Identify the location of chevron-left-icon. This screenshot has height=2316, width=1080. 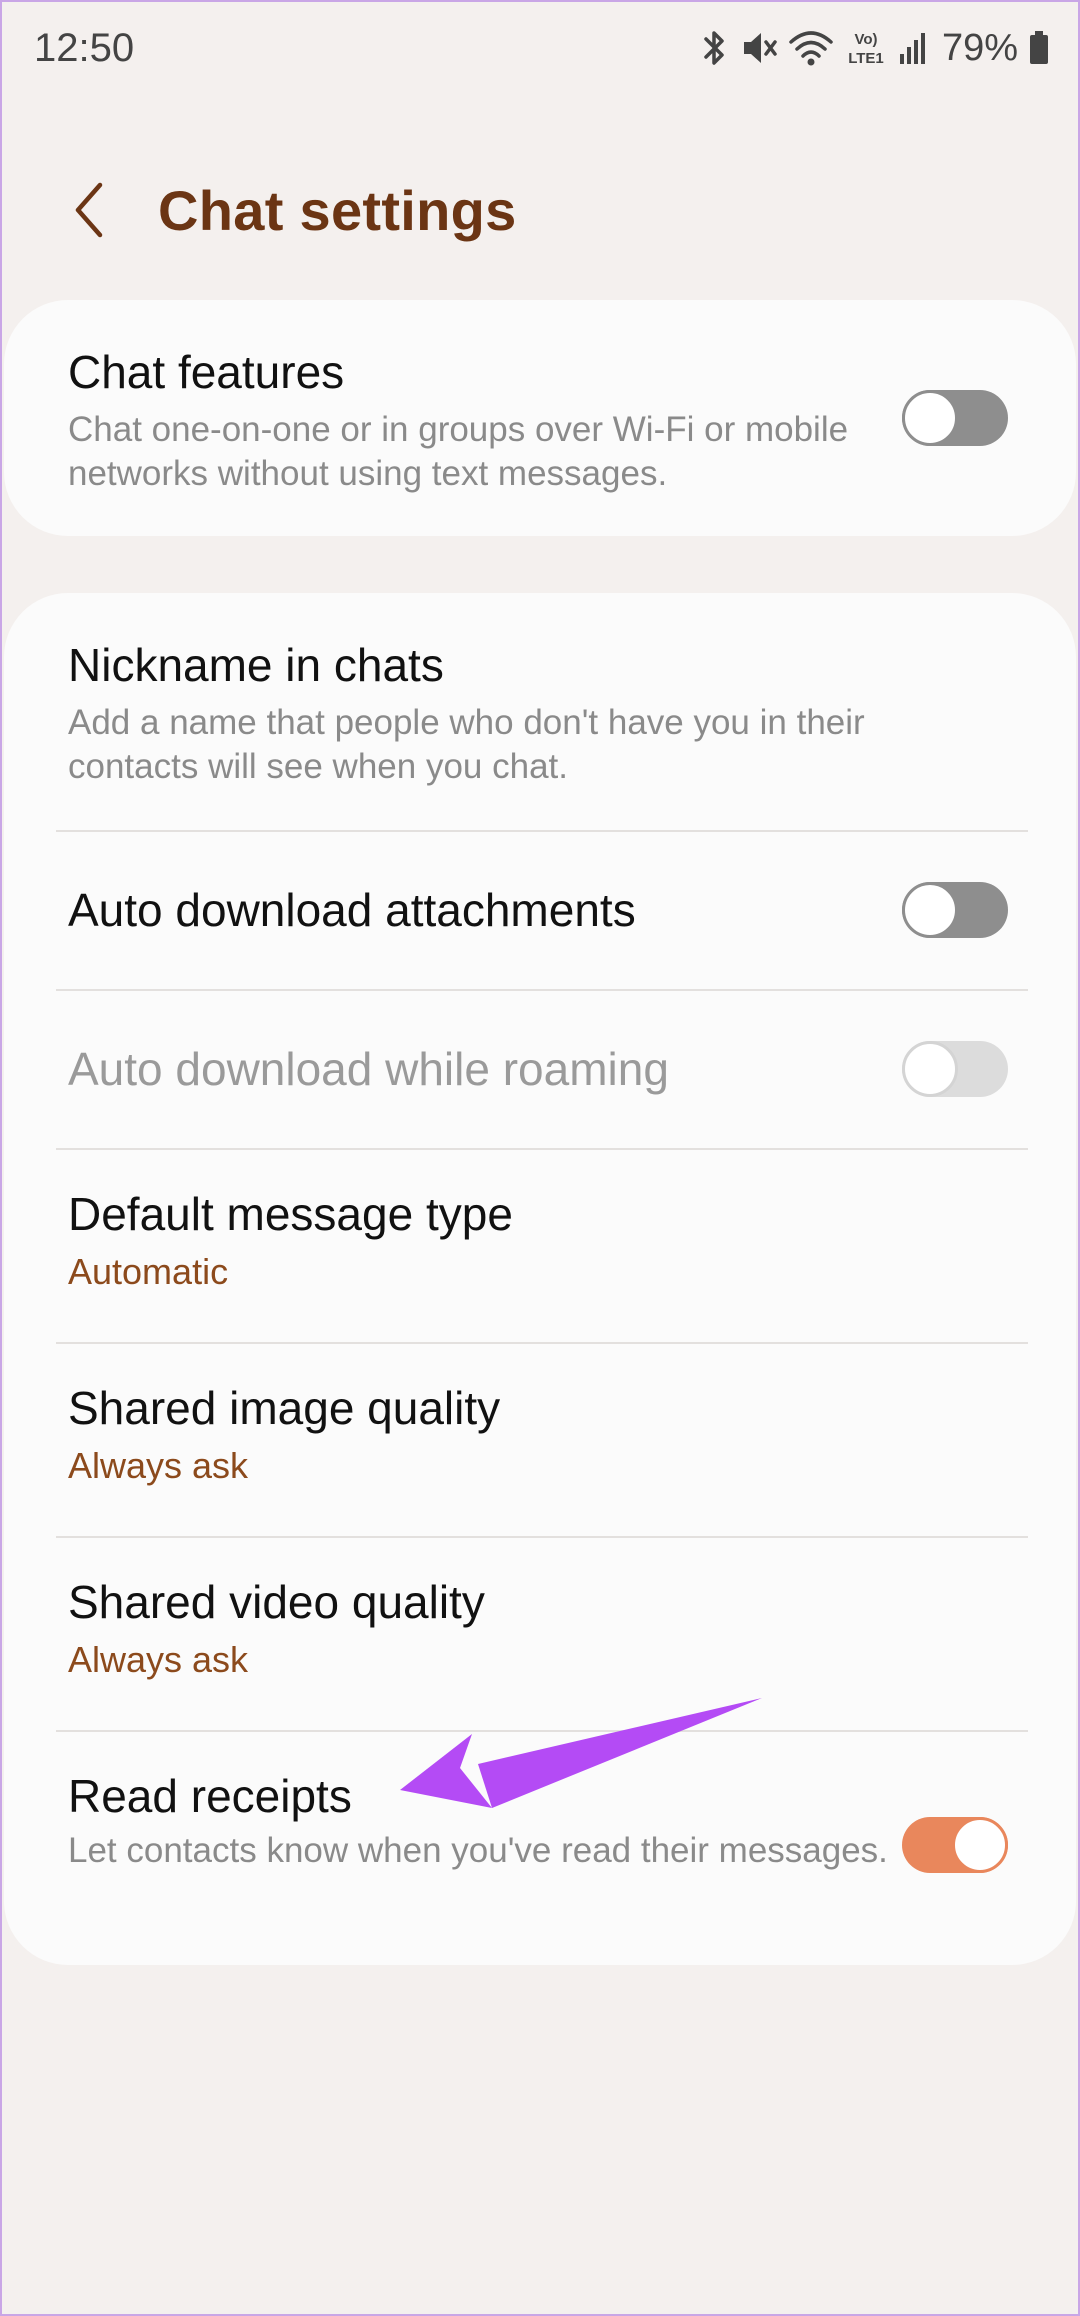
(89, 210).